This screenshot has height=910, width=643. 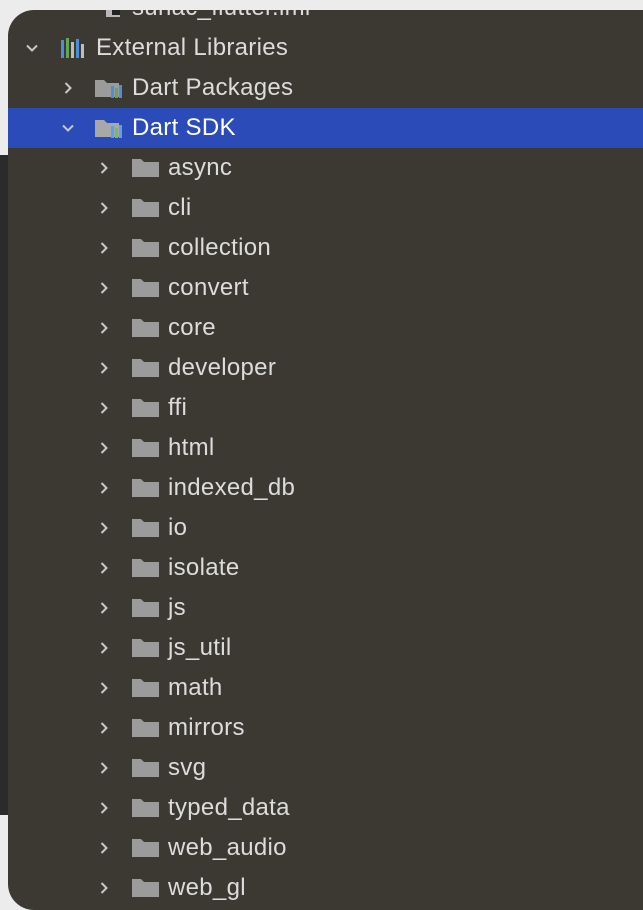 What do you see at coordinates (178, 407) in the screenshot?
I see `tree-item-label: ffi` at bounding box center [178, 407].